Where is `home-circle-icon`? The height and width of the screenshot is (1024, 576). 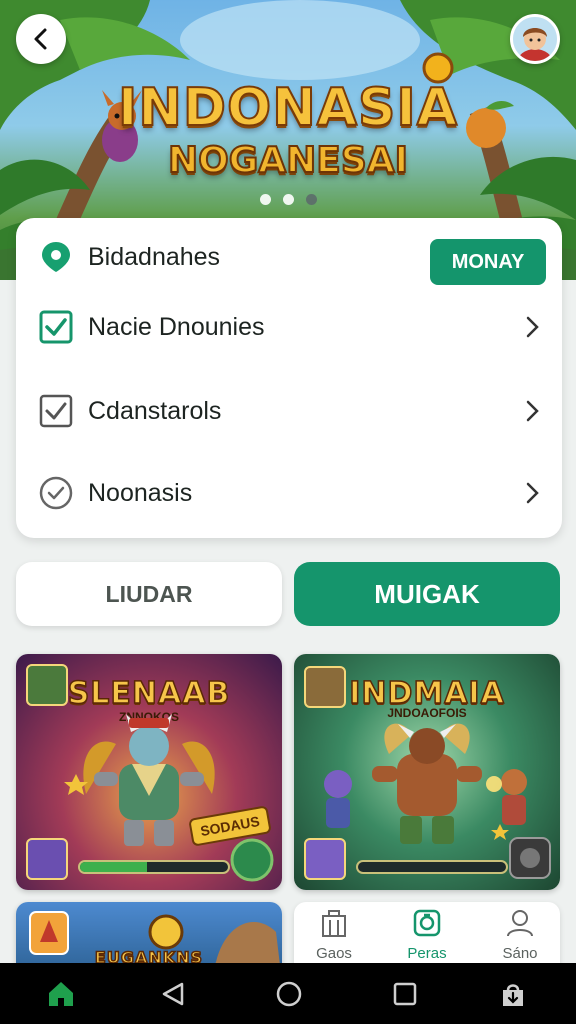 home-circle-icon is located at coordinates (289, 994).